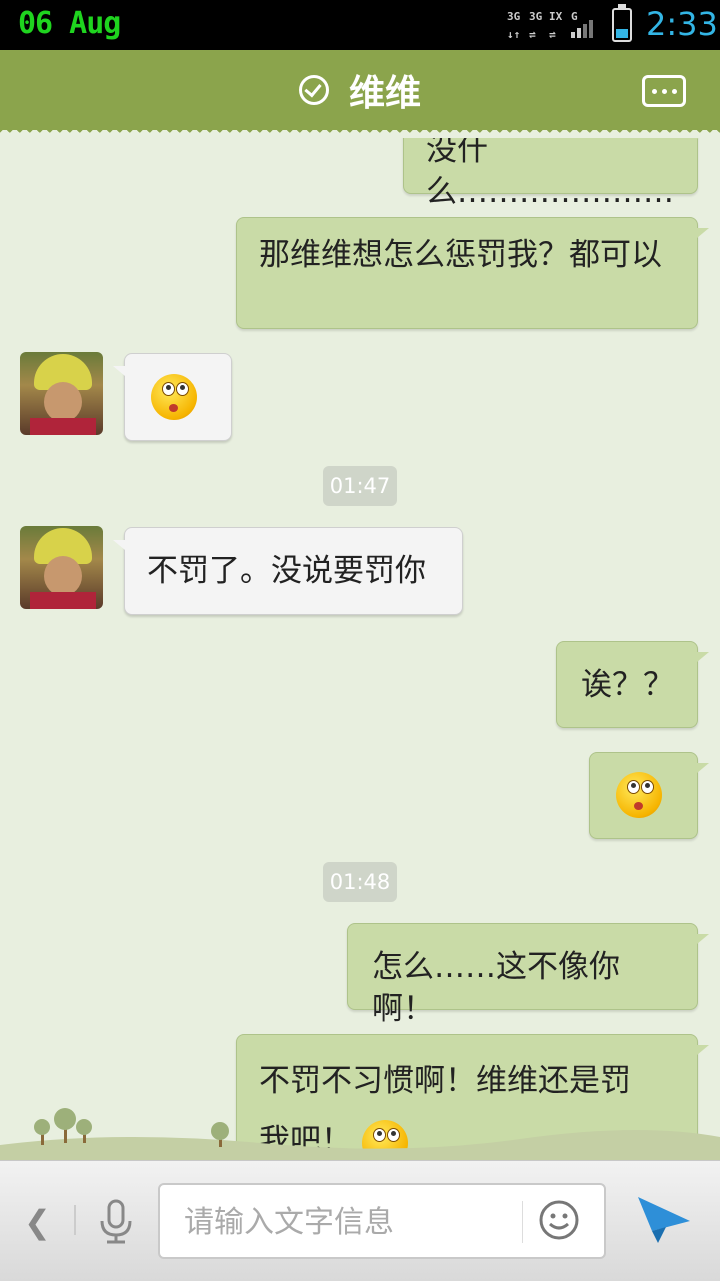  What do you see at coordinates (550, 25) in the screenshot?
I see `signal-icons: 3G 3G IX G ↓↑ ⇌ ⇌` at bounding box center [550, 25].